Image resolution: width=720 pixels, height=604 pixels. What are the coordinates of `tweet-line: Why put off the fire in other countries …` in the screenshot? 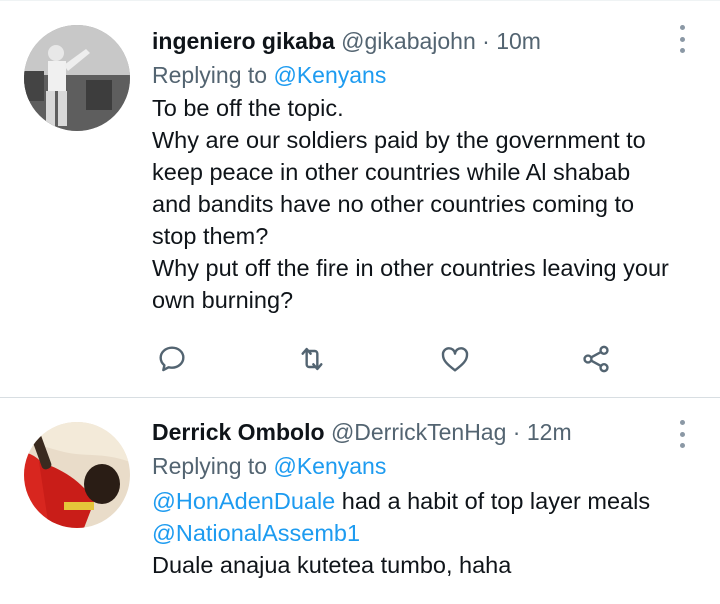 It's located at (410, 268).